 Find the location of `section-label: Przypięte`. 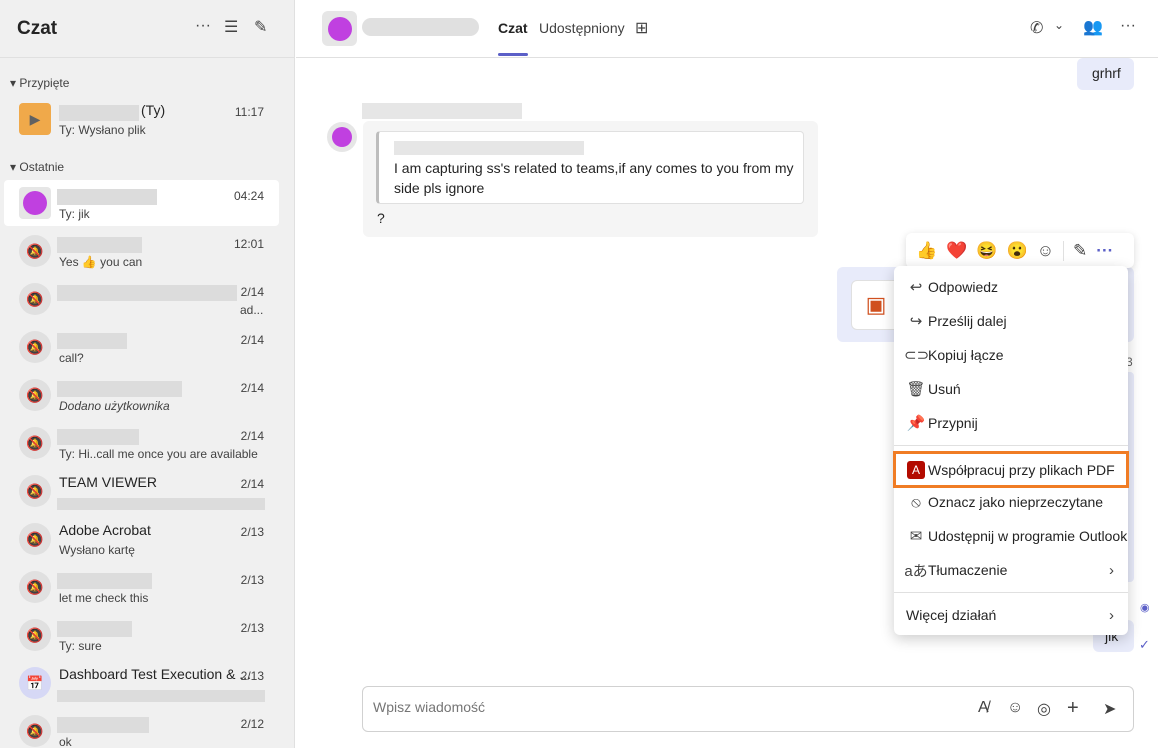

section-label: Przypięte is located at coordinates (44, 83).